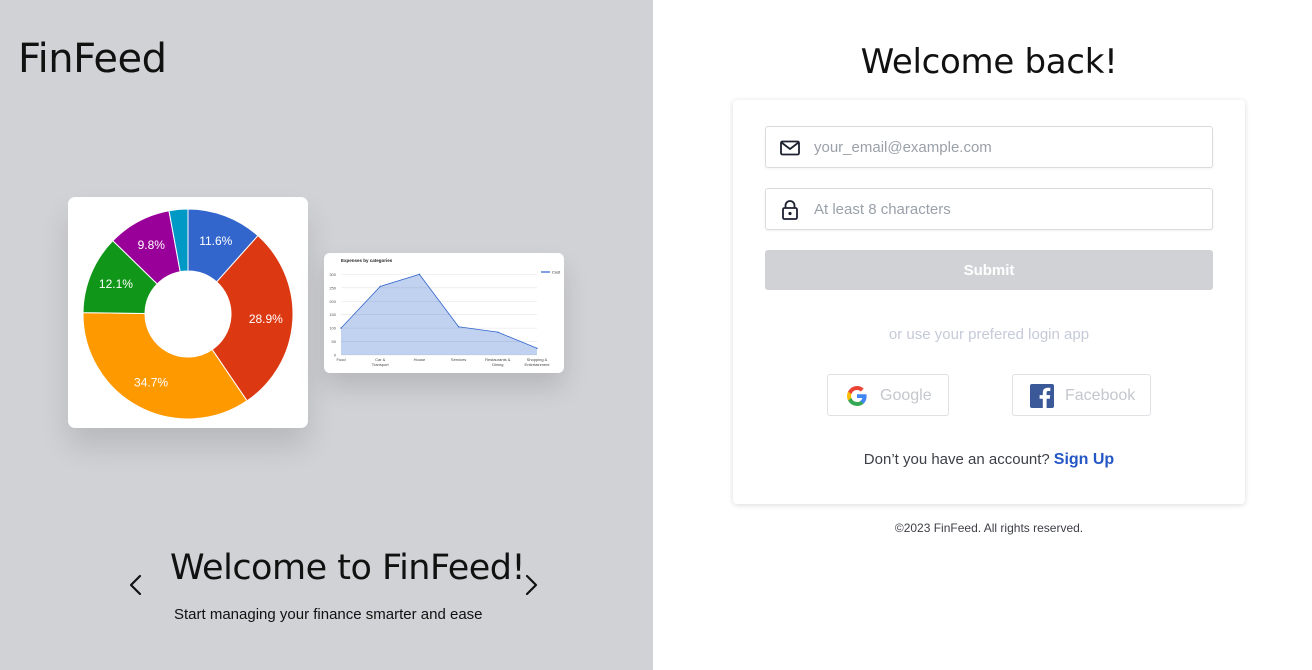  Describe the element at coordinates (538, 362) in the screenshot. I see `x-tick-label: Shopping & Entertainment` at that location.